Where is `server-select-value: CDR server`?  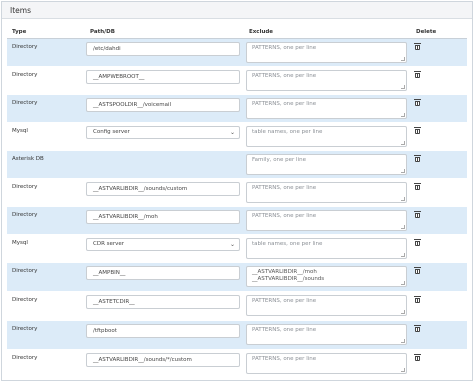 server-select-value: CDR server is located at coordinates (109, 243).